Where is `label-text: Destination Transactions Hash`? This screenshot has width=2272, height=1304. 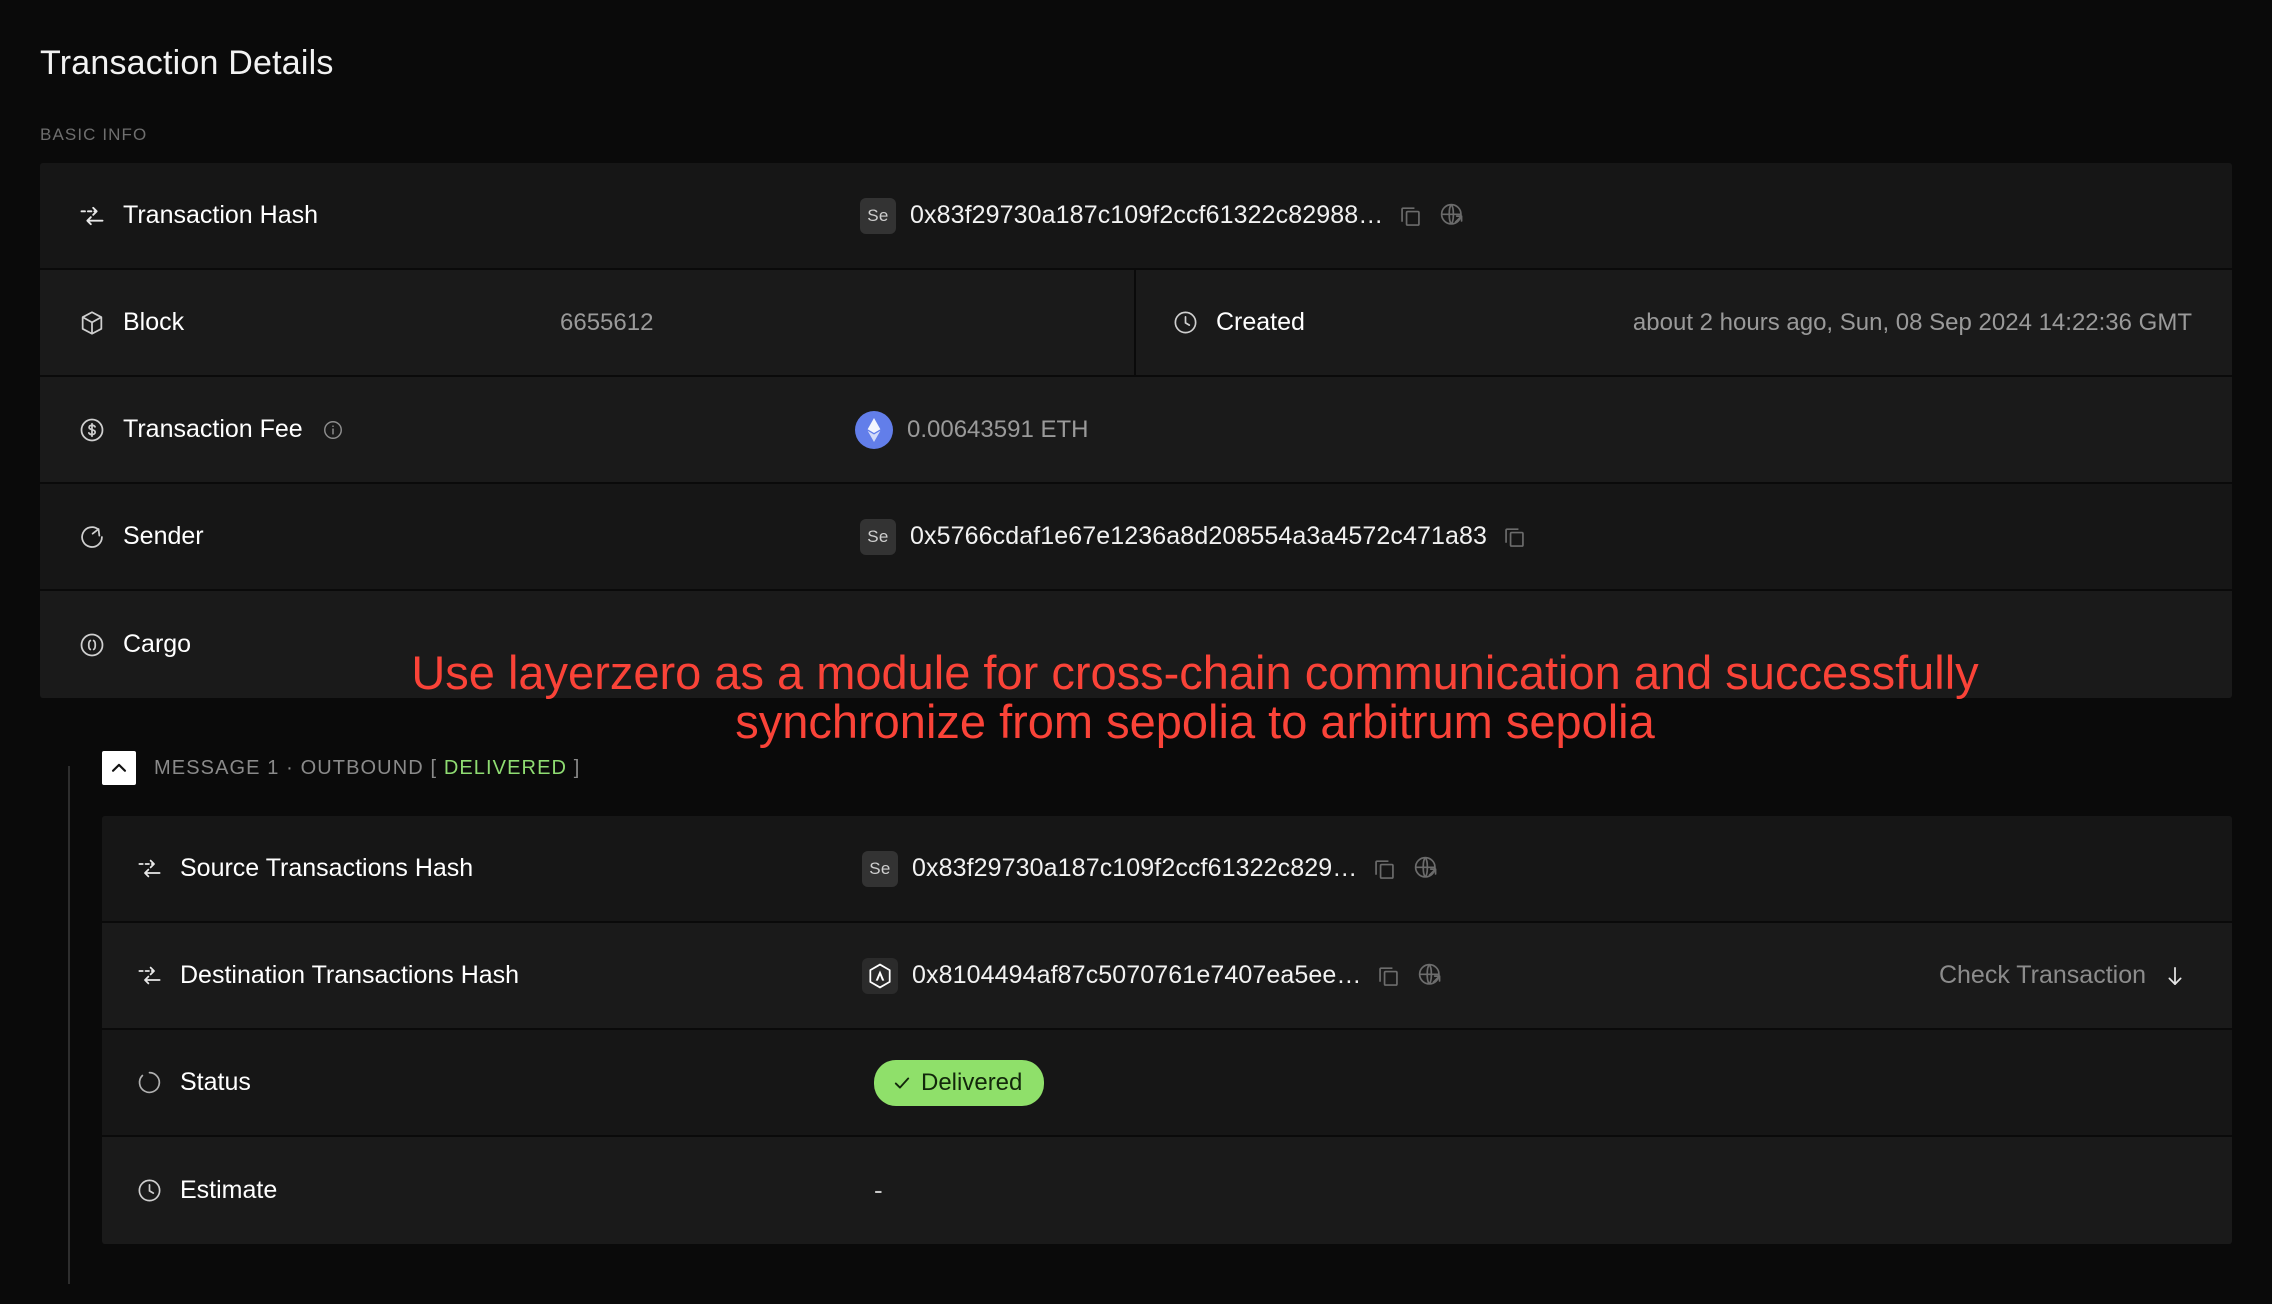
label-text: Destination Transactions Hash is located at coordinates (350, 975).